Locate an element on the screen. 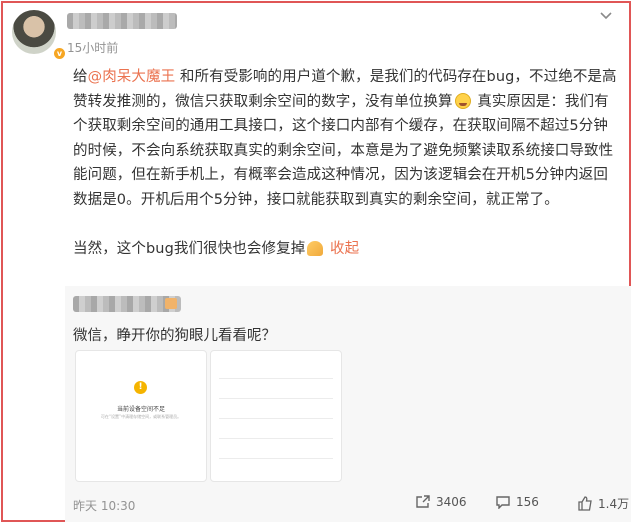 The image size is (632, 523). repost-image-1: ! 当前设备空间不足 可在“设置”中清理存储空间，或联系管理员。 is located at coordinates (141, 416).